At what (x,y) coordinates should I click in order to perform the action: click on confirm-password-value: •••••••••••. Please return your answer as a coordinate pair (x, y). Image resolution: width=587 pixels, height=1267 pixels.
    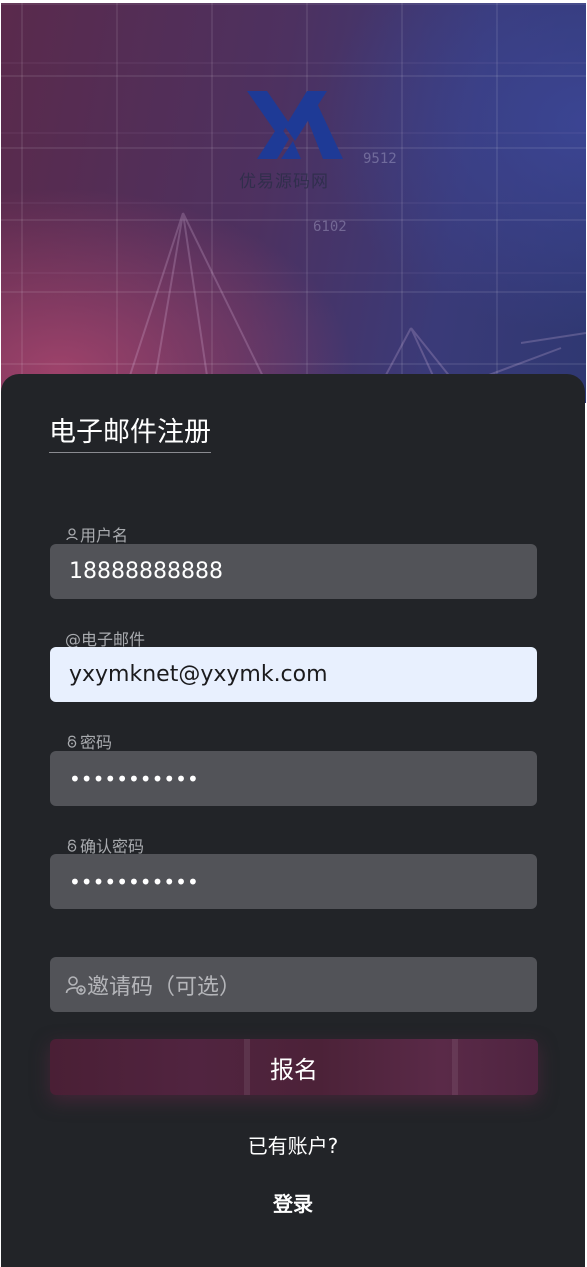
    Looking at the image, I should click on (134, 881).